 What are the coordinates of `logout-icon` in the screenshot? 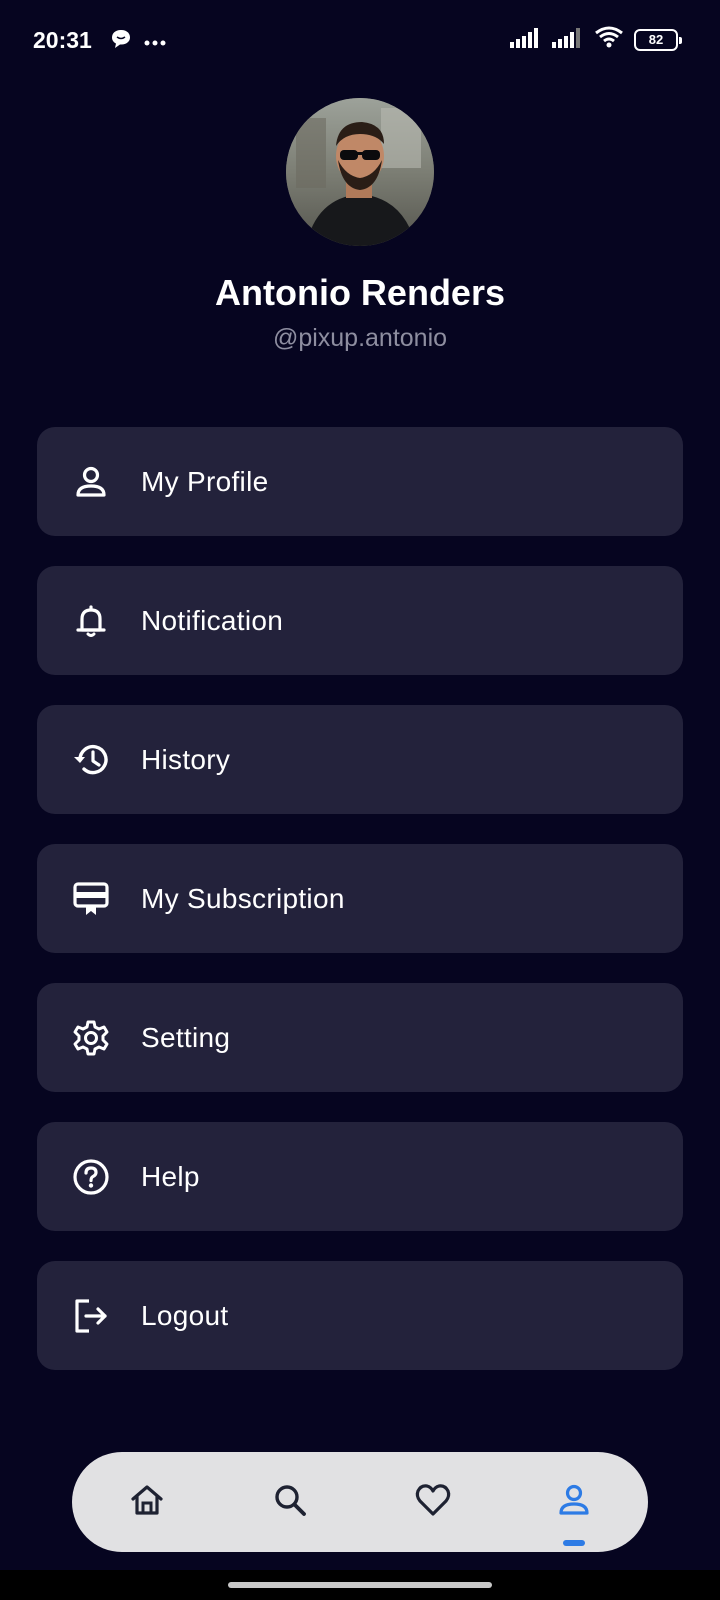 It's located at (91, 1316).